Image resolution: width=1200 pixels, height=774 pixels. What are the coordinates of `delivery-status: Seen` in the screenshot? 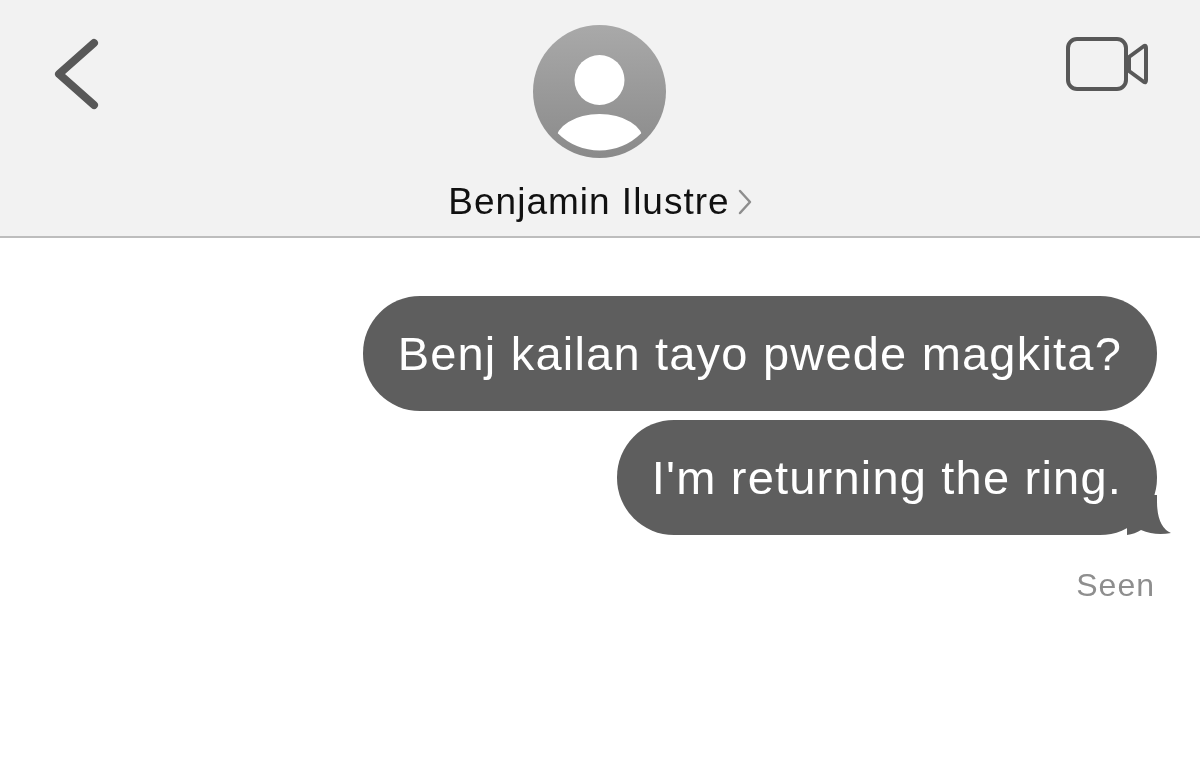 It's located at (1115, 585).